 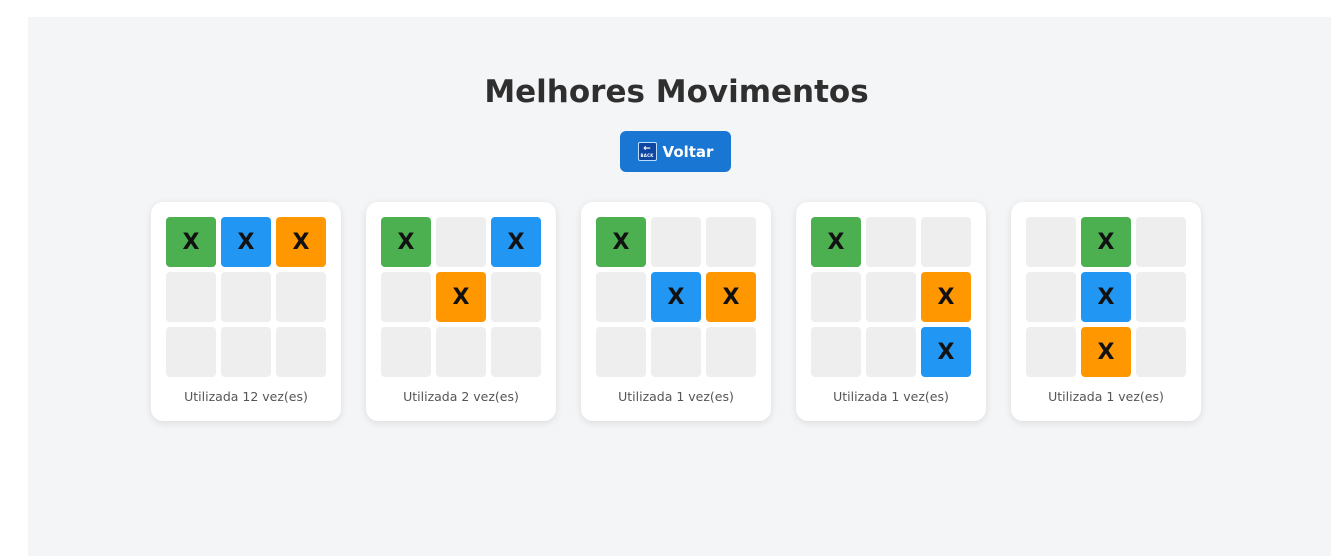 What do you see at coordinates (246, 396) in the screenshot?
I see `usage-count: Utilizada 12 vez(es)` at bounding box center [246, 396].